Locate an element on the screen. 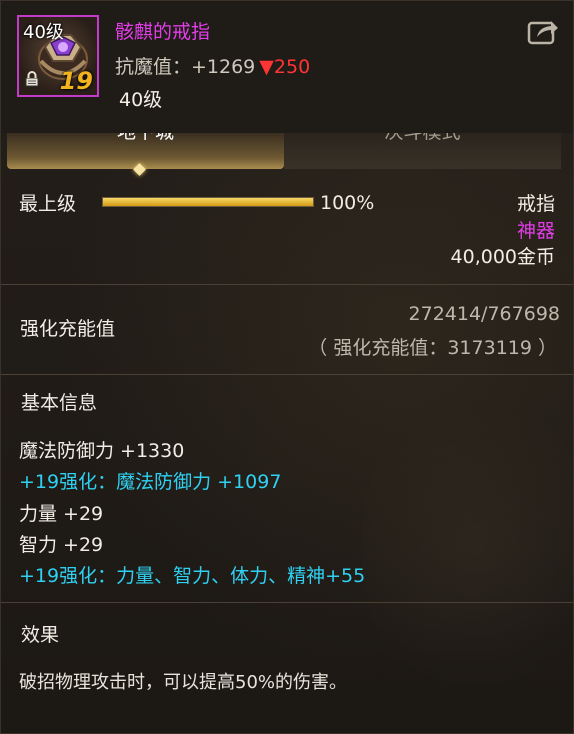 The width and height of the screenshot is (574, 734). effect-text: 破招物理攻击时，可以提高50%的伤害。 is located at coordinates (183, 682).